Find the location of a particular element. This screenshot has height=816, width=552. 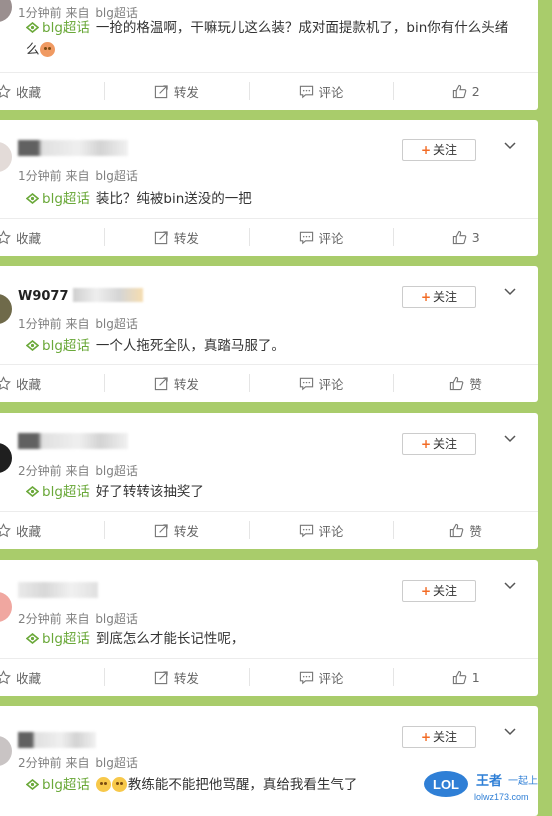

like-button: 1 is located at coordinates (465, 677).